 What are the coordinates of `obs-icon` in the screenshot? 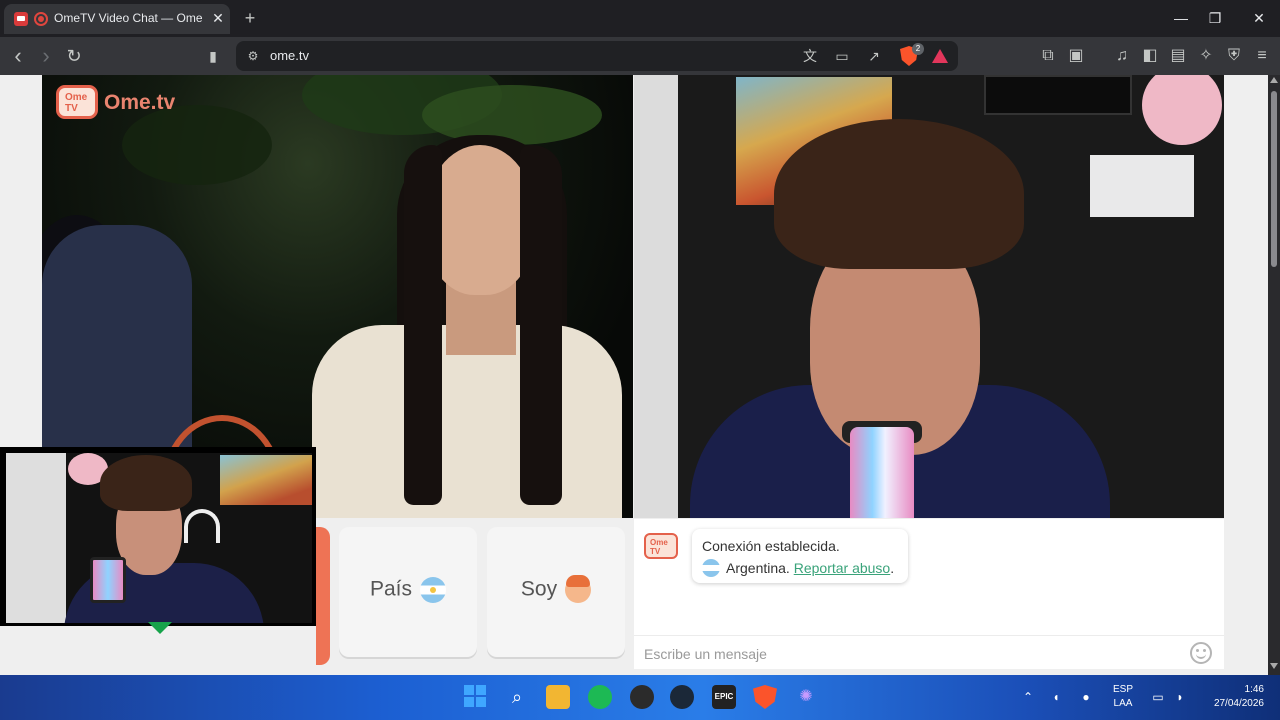 It's located at (642, 697).